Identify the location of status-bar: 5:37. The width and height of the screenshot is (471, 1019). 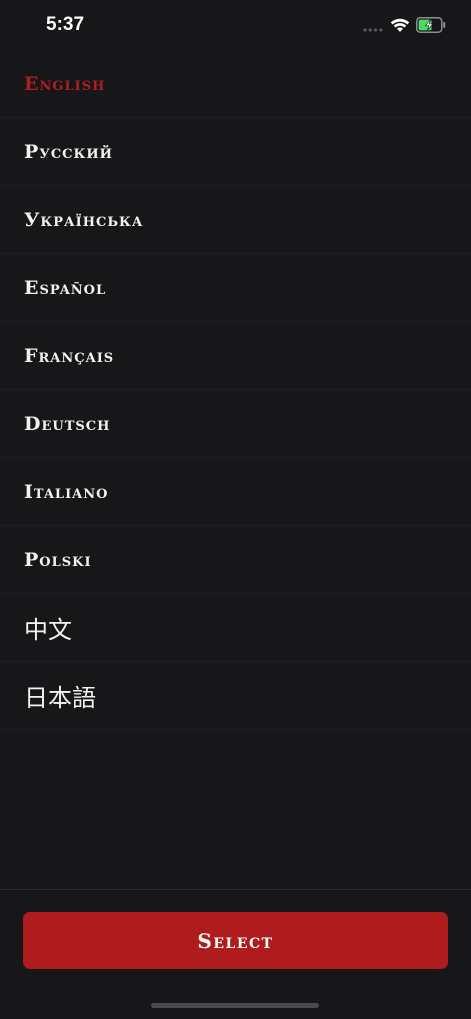
(235, 25).